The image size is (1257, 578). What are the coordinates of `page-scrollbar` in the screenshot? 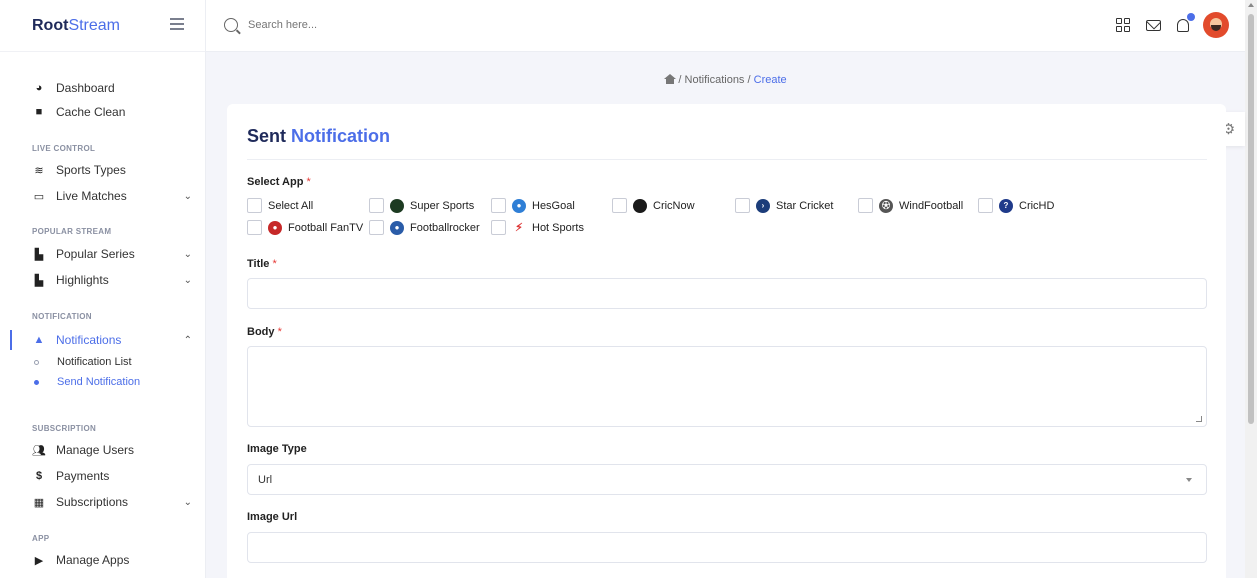 It's located at (1251, 289).